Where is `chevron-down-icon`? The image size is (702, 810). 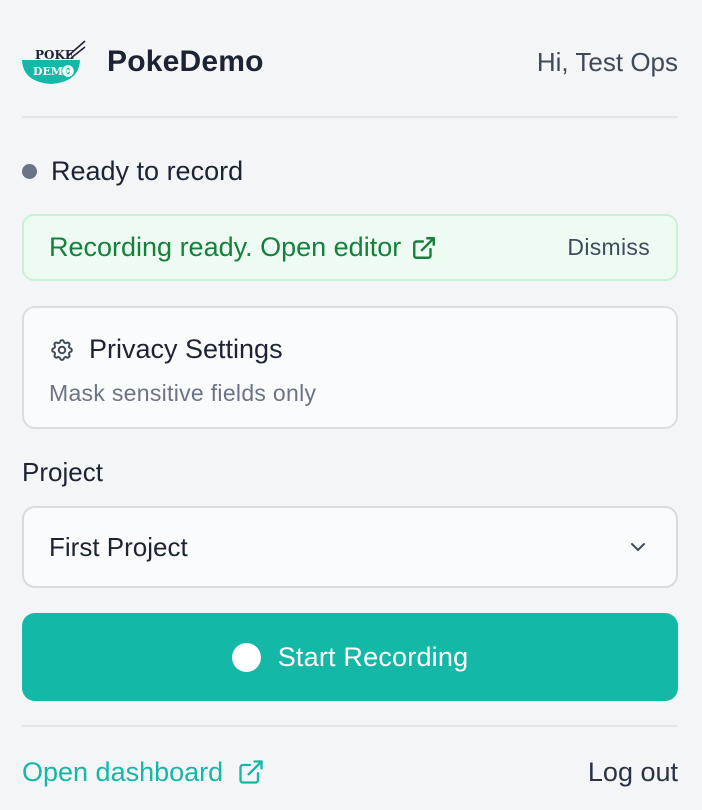 chevron-down-icon is located at coordinates (638, 547).